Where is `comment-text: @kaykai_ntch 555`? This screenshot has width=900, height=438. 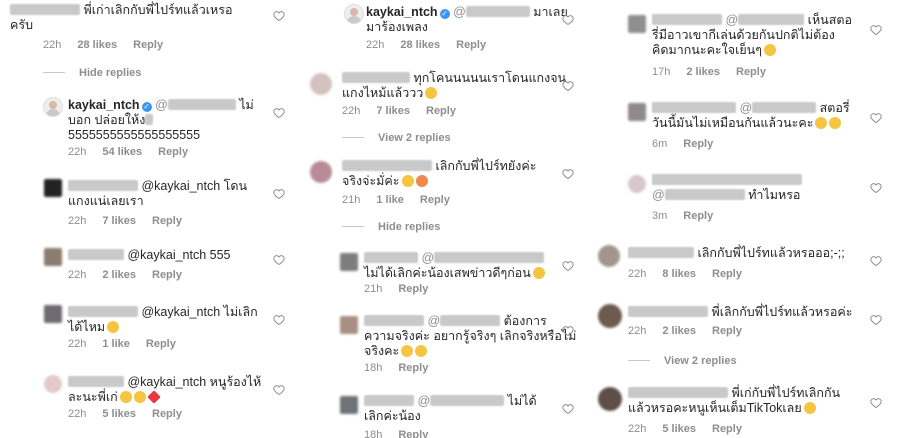 comment-text: @kaykai_ntch 555 is located at coordinates (149, 255).